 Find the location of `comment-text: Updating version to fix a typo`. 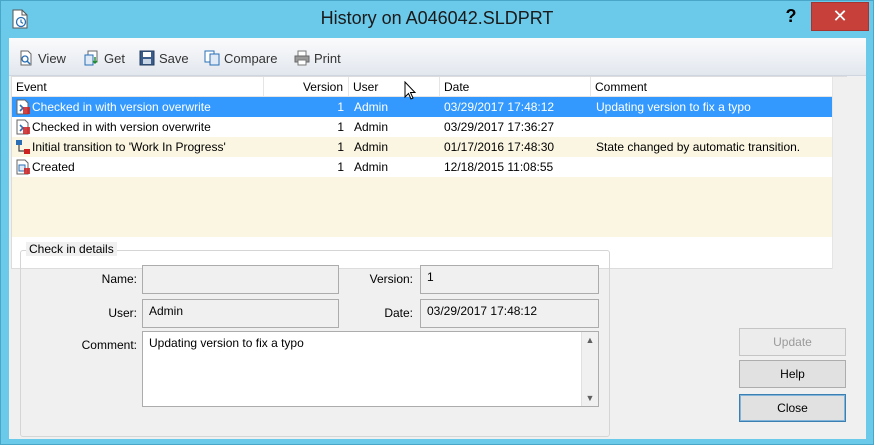

comment-text: Updating version to fix a typo is located at coordinates (226, 343).